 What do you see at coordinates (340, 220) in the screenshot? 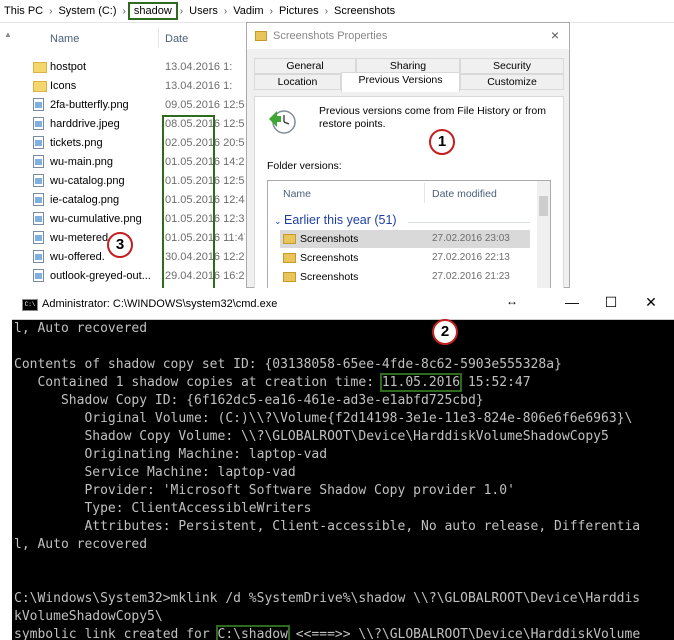
I see `group-header-label: Earlier this year (51)` at bounding box center [340, 220].